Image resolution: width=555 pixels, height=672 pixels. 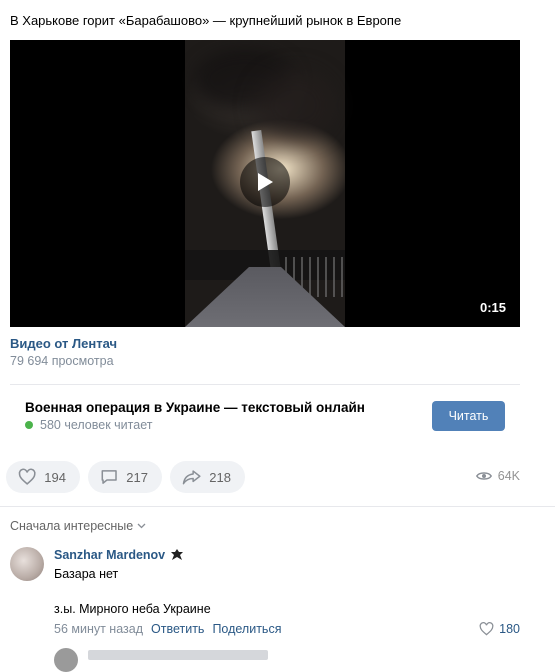 What do you see at coordinates (62, 361) in the screenshot?
I see `video-views: 79 694 просмотра` at bounding box center [62, 361].